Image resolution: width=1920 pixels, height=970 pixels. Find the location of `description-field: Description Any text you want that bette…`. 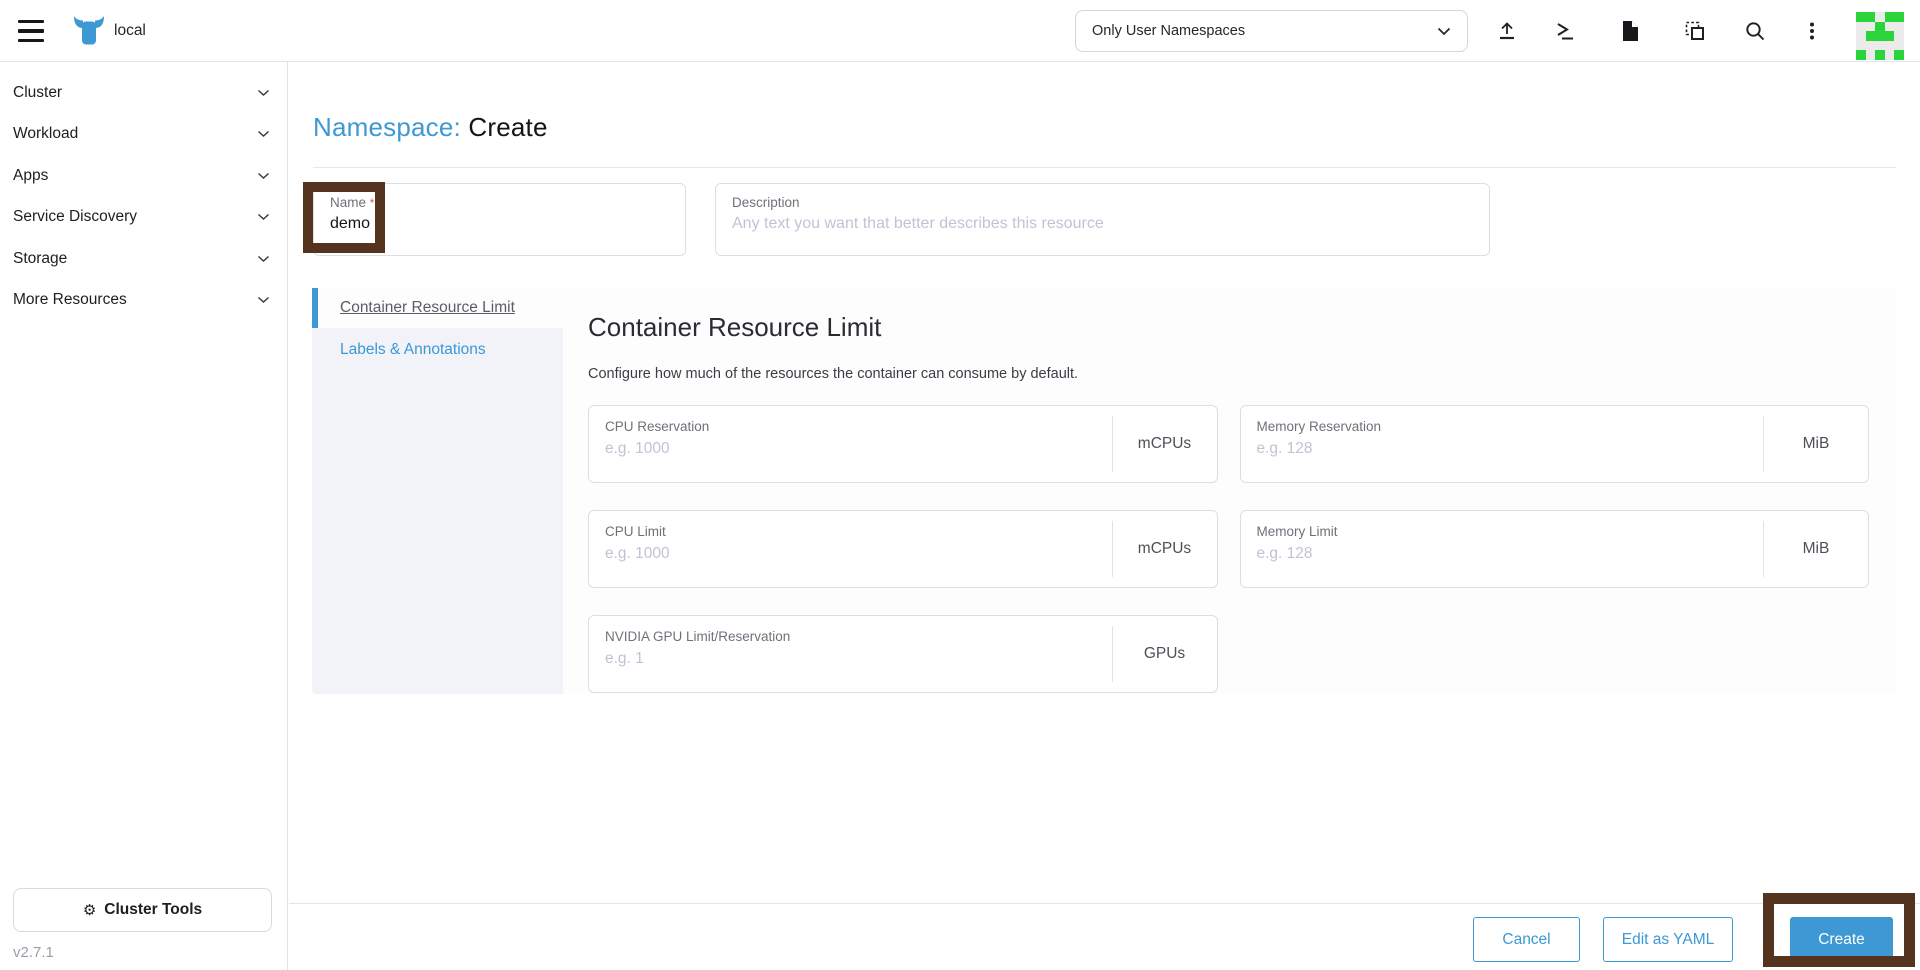

description-field: Description Any text you want that bette… is located at coordinates (1102, 219).